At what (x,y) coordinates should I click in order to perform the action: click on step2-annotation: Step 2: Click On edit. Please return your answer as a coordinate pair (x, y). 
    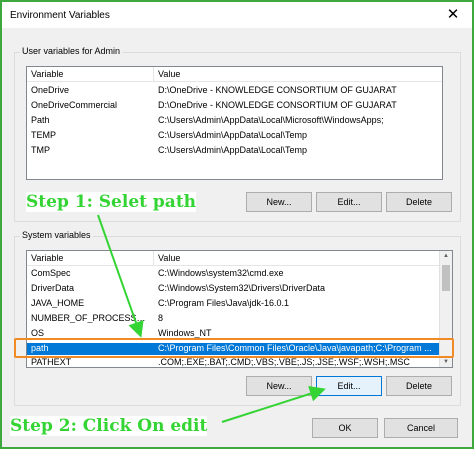
    Looking at the image, I should click on (109, 426).